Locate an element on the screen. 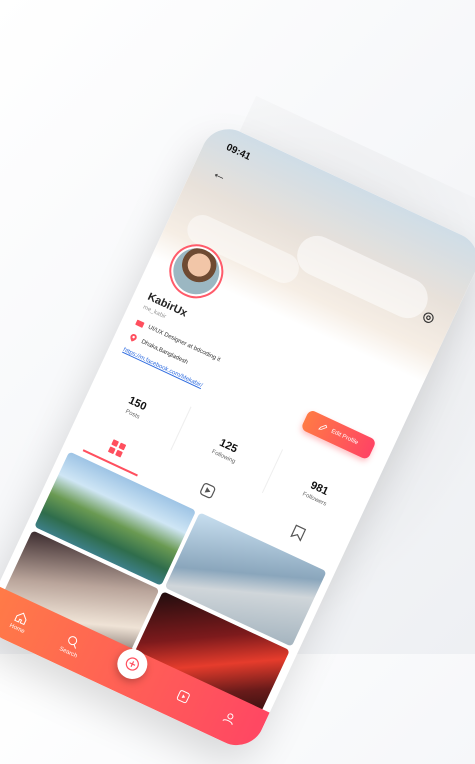  location-pin-icon is located at coordinates (133, 337).